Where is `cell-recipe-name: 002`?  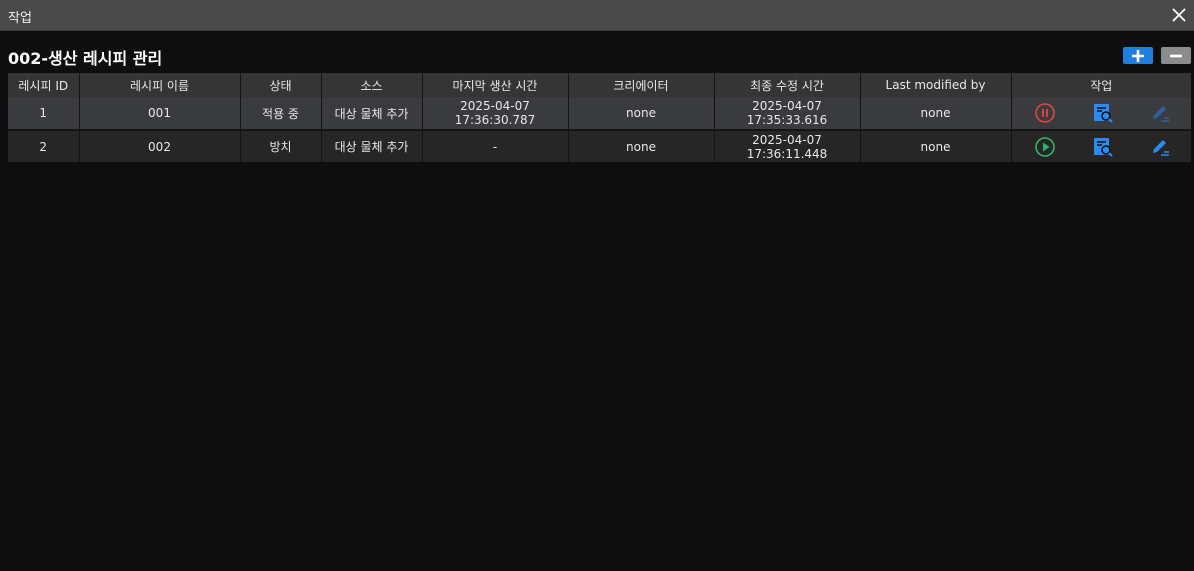
cell-recipe-name: 002 is located at coordinates (160, 145).